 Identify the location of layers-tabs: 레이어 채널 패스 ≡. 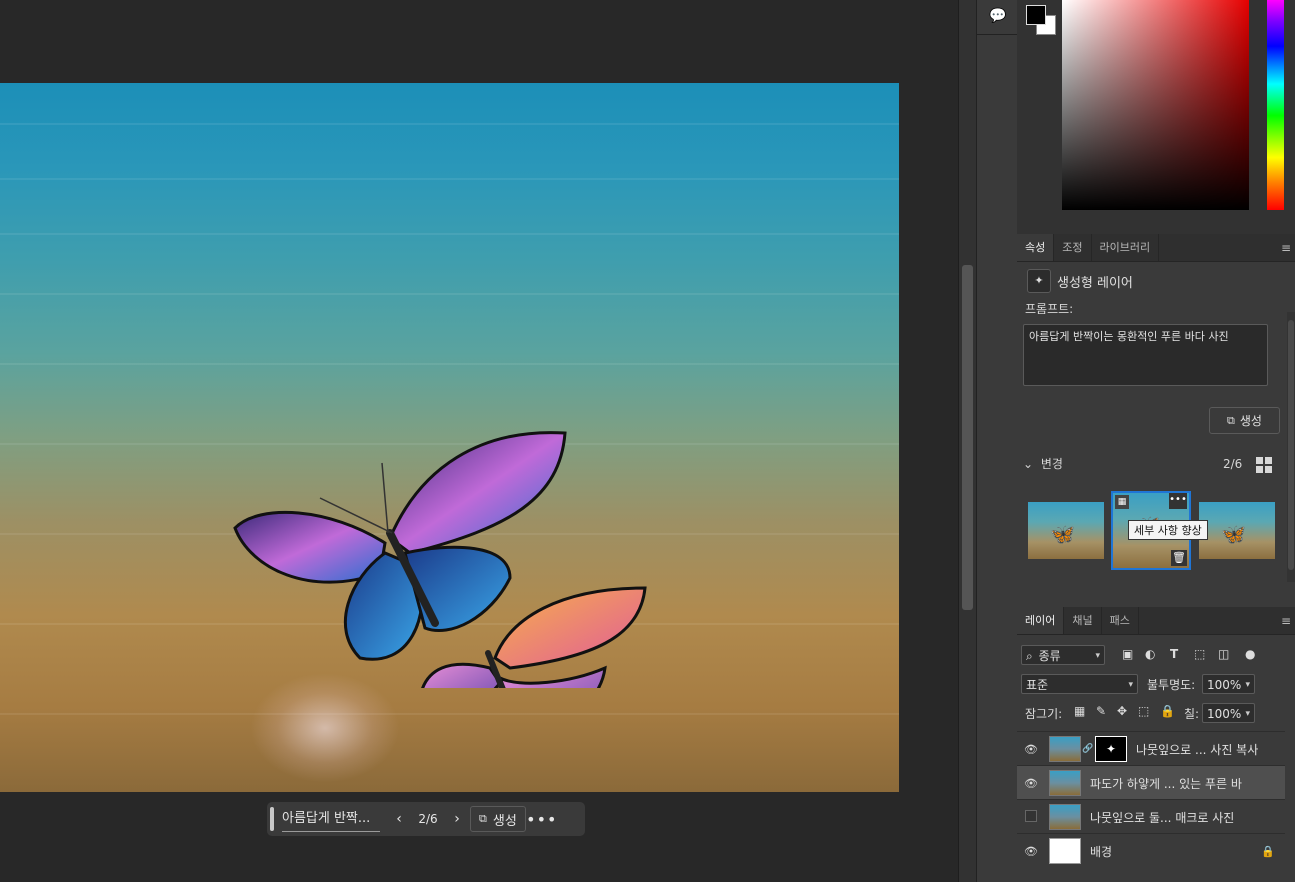
(1156, 621).